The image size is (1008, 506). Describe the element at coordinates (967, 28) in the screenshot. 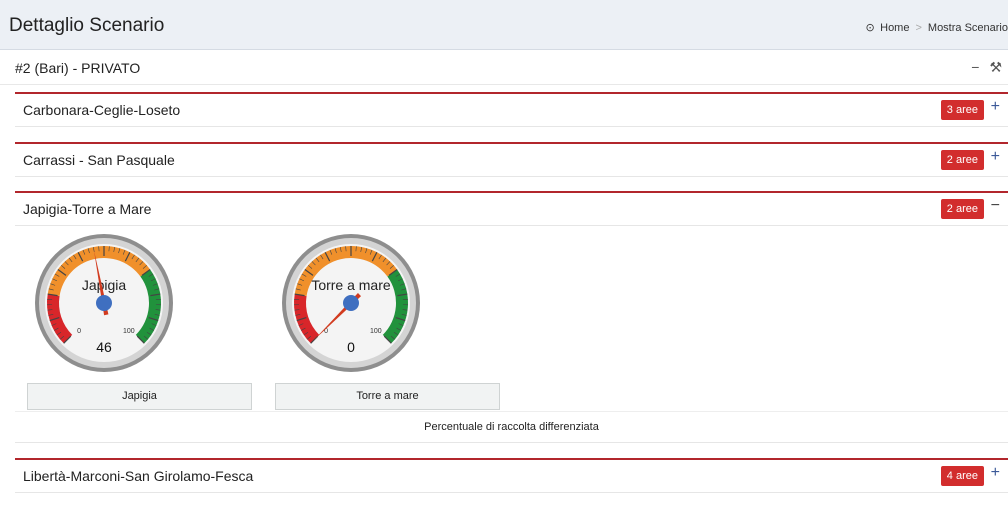

I see `breadcrumb-current: Mostra Scenario` at that location.